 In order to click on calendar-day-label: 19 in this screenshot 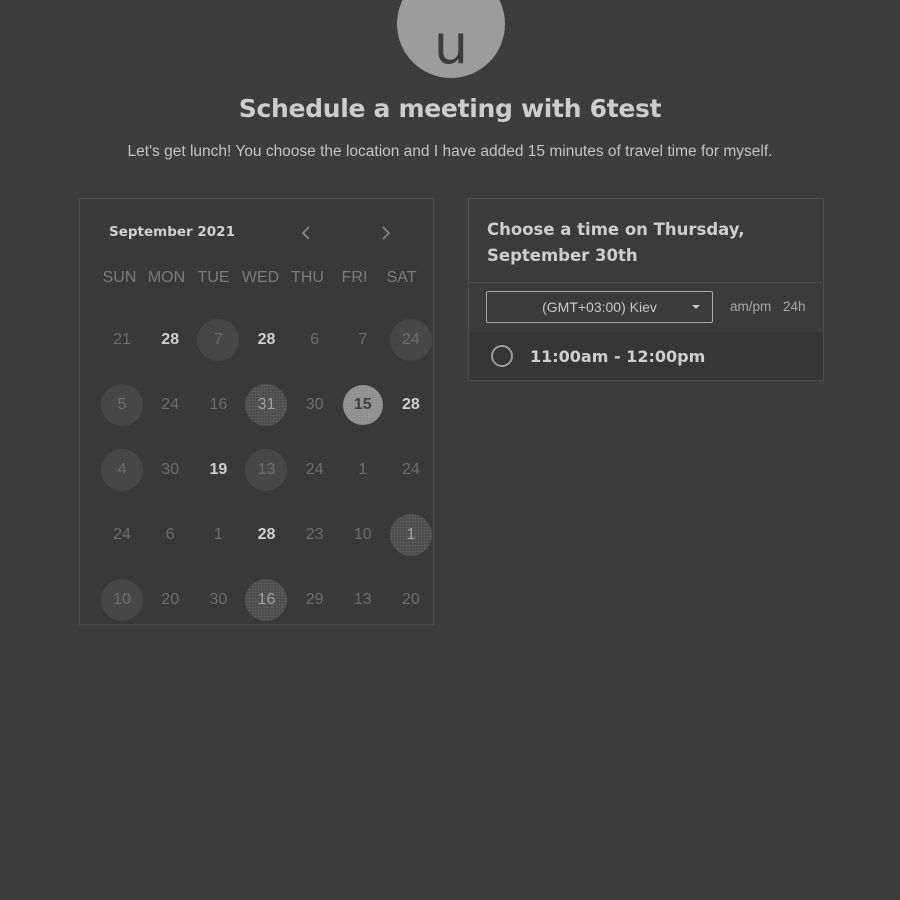, I will do `click(218, 469)`.